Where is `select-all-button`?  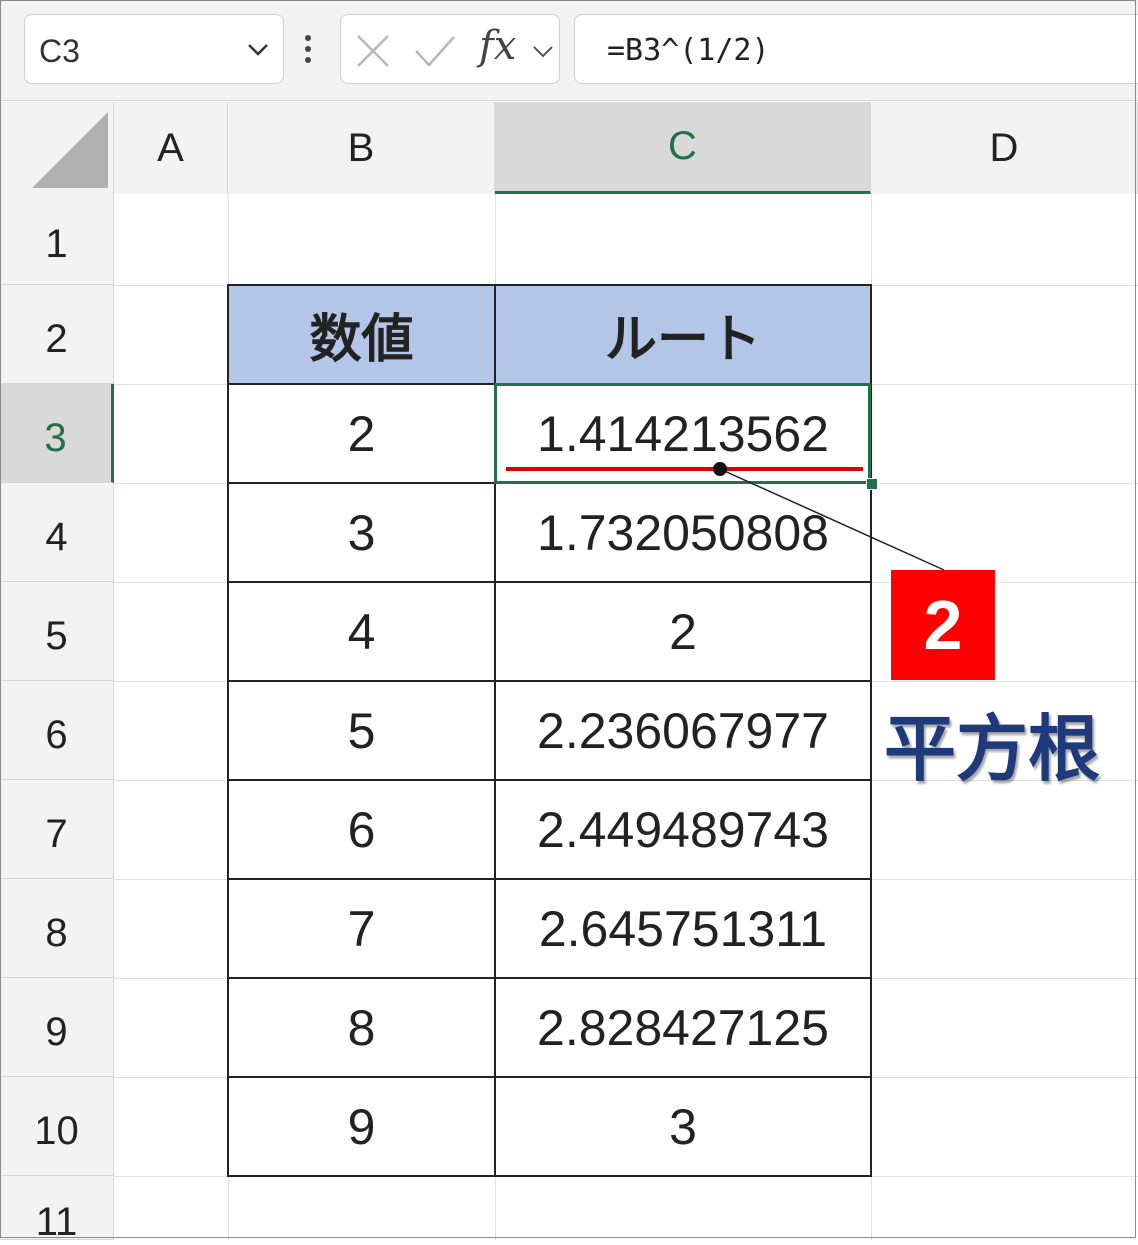 select-all-button is located at coordinates (57, 148).